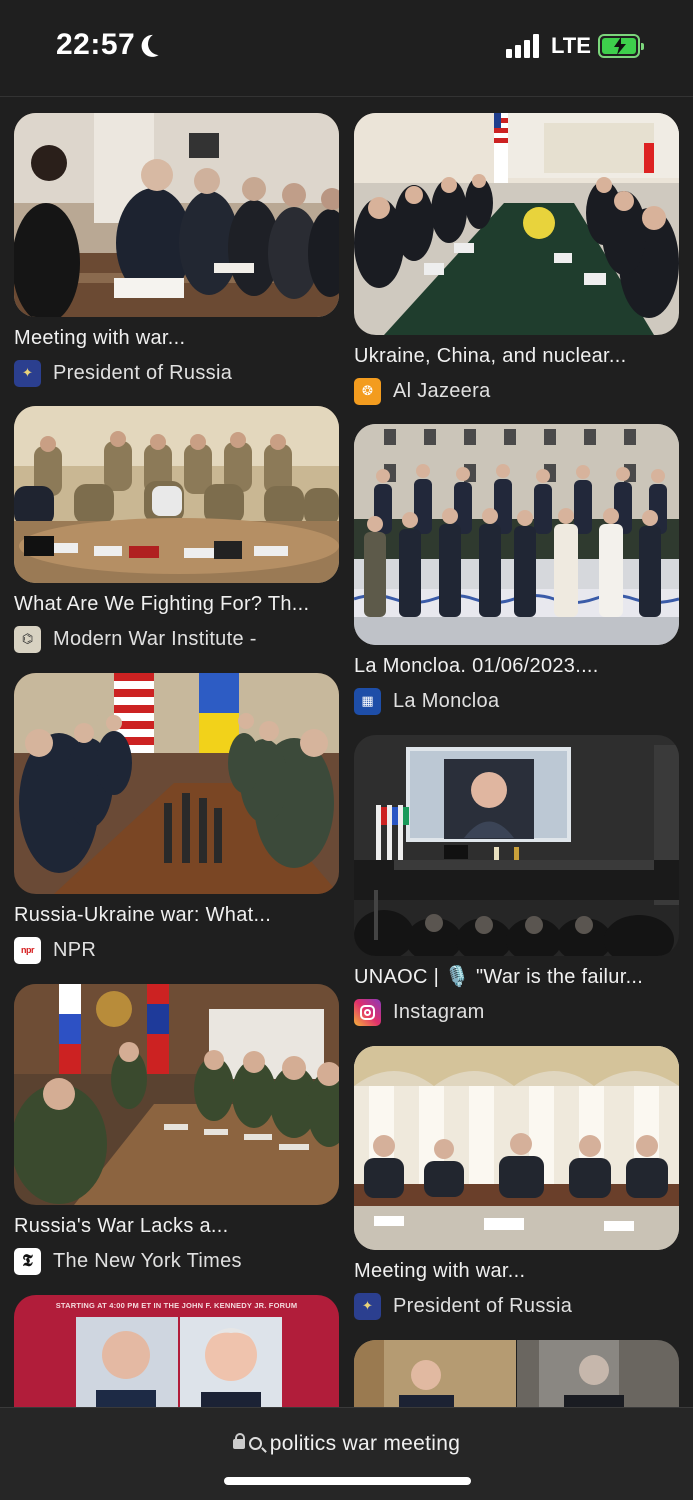 Image resolution: width=693 pixels, height=1500 pixels. I want to click on source-name: Modern War Institute -, so click(155, 638).